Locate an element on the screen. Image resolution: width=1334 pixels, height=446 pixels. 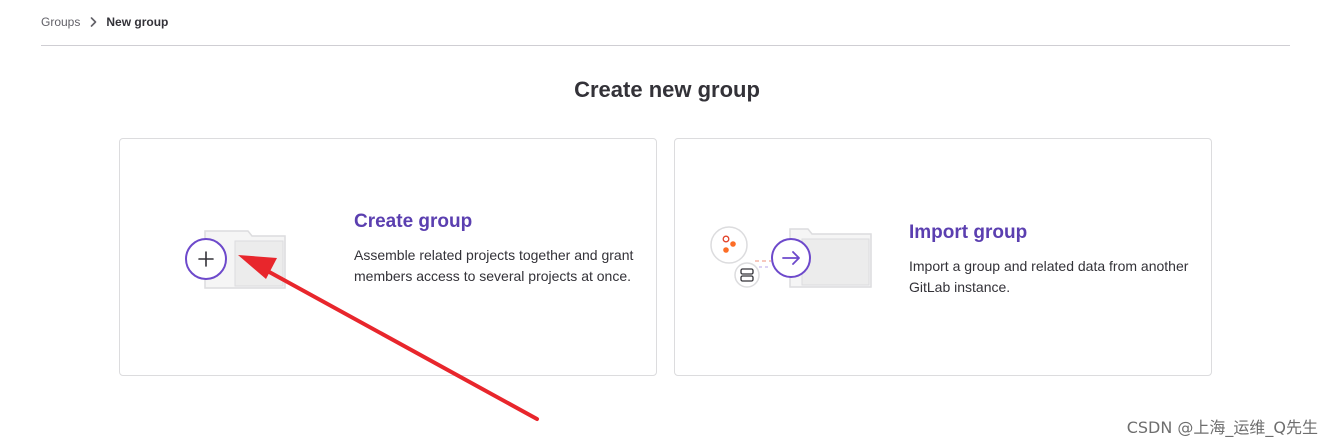
create-group-illustration is located at coordinates (235, 259).